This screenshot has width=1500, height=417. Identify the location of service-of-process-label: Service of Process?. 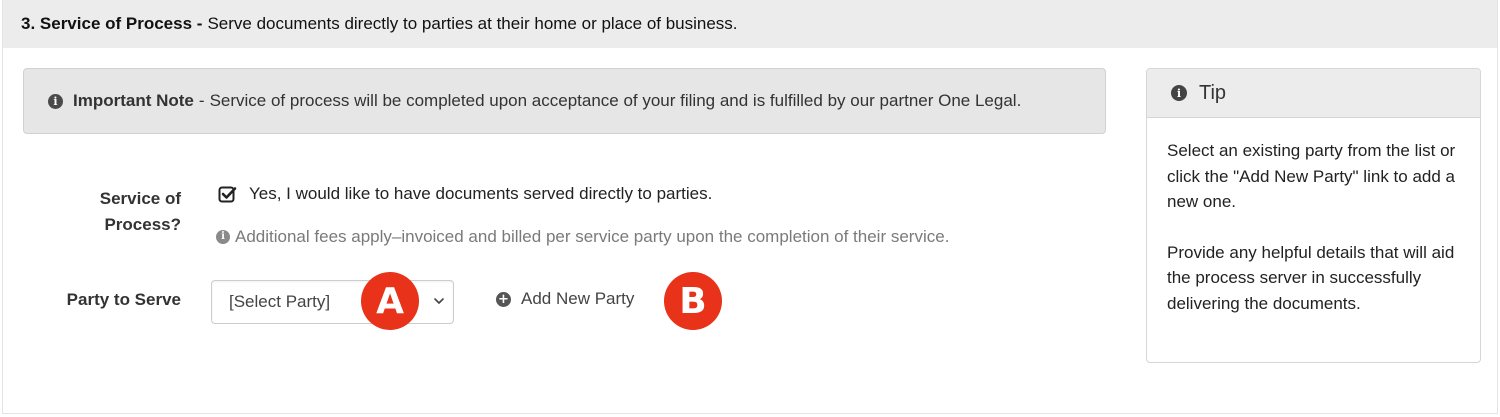
(122, 212).